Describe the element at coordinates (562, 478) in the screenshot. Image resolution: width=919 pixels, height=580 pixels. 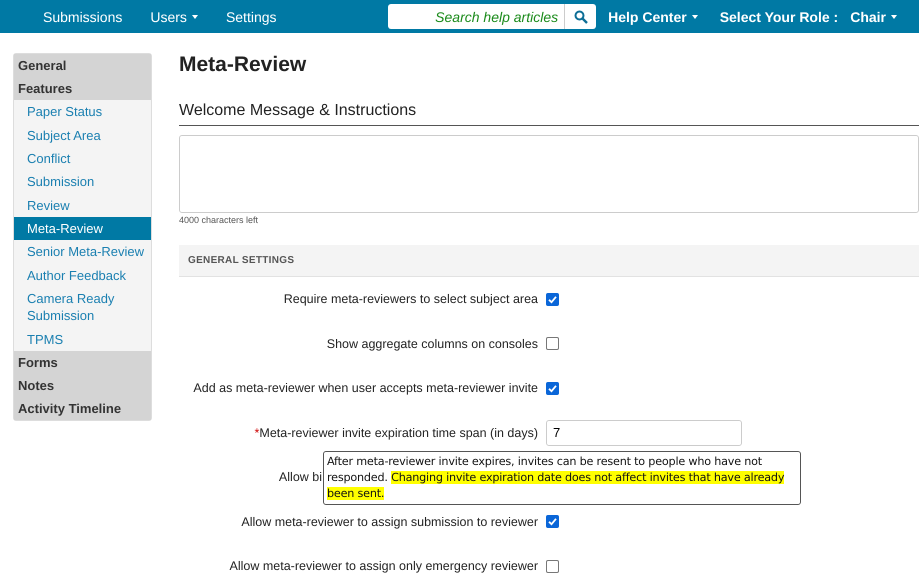
I see `tooltip: After meta-reviewer invite expires, invites can be resent to people who have not responded. Changing invite expiration date does not affect invites that have already been sent.` at that location.